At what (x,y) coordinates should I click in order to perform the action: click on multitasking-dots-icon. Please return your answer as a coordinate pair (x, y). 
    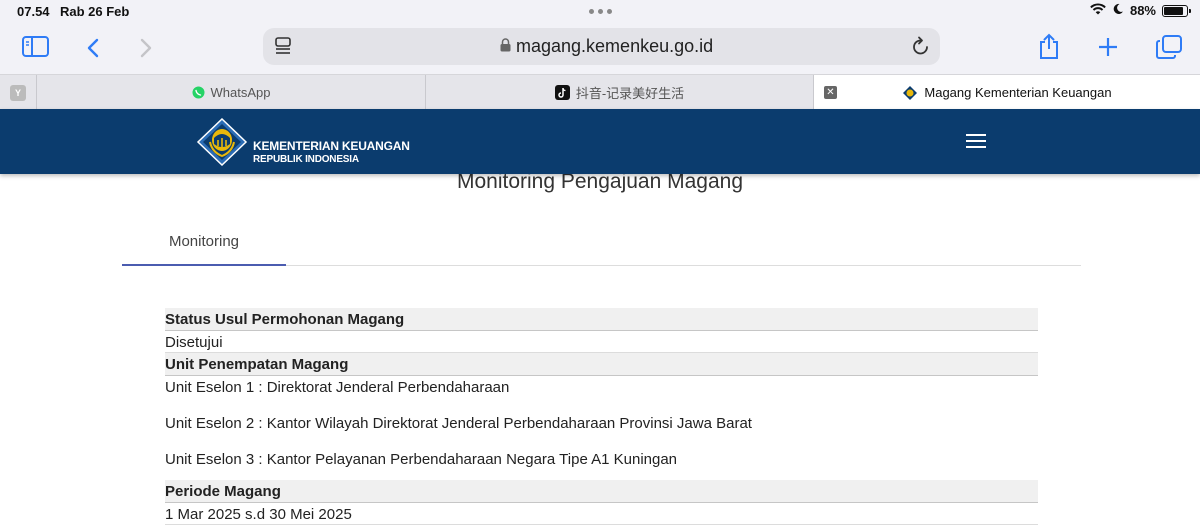
    Looking at the image, I should click on (600, 11).